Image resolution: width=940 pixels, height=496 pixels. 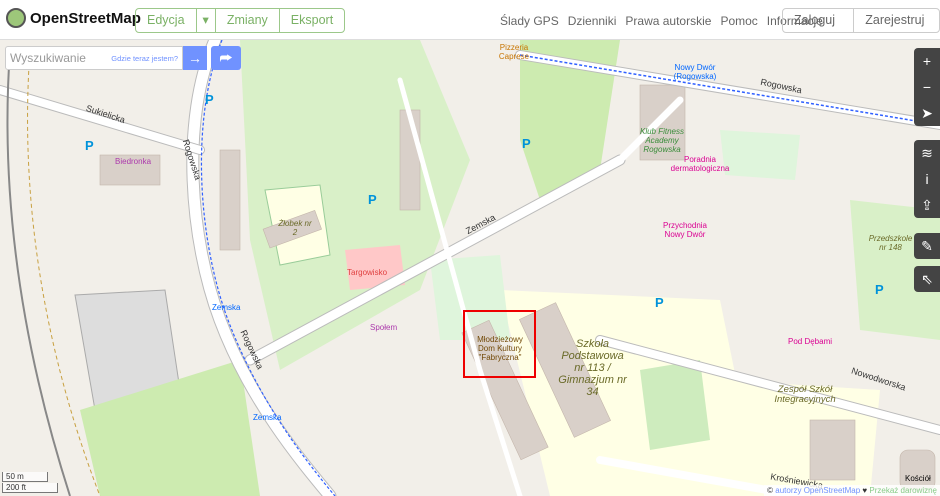 I want to click on edit-group: Edycja ▾ Zmiany Eksport, so click(x=240, y=20).